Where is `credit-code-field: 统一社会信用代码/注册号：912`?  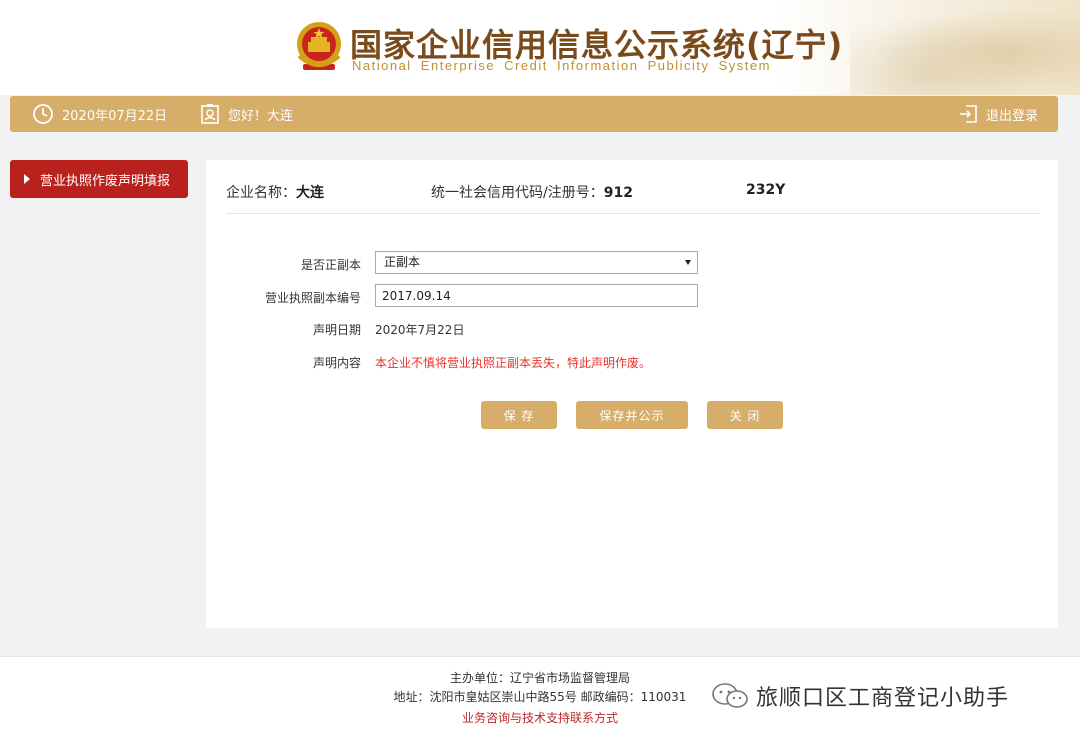 credit-code-field: 统一社会信用代码/注册号：912 is located at coordinates (532, 192).